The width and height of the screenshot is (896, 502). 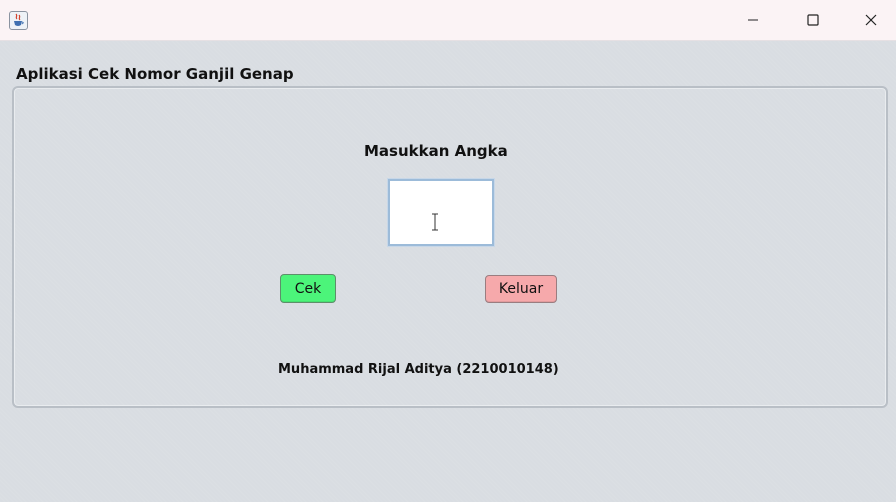 What do you see at coordinates (441, 212) in the screenshot?
I see `number-input` at bounding box center [441, 212].